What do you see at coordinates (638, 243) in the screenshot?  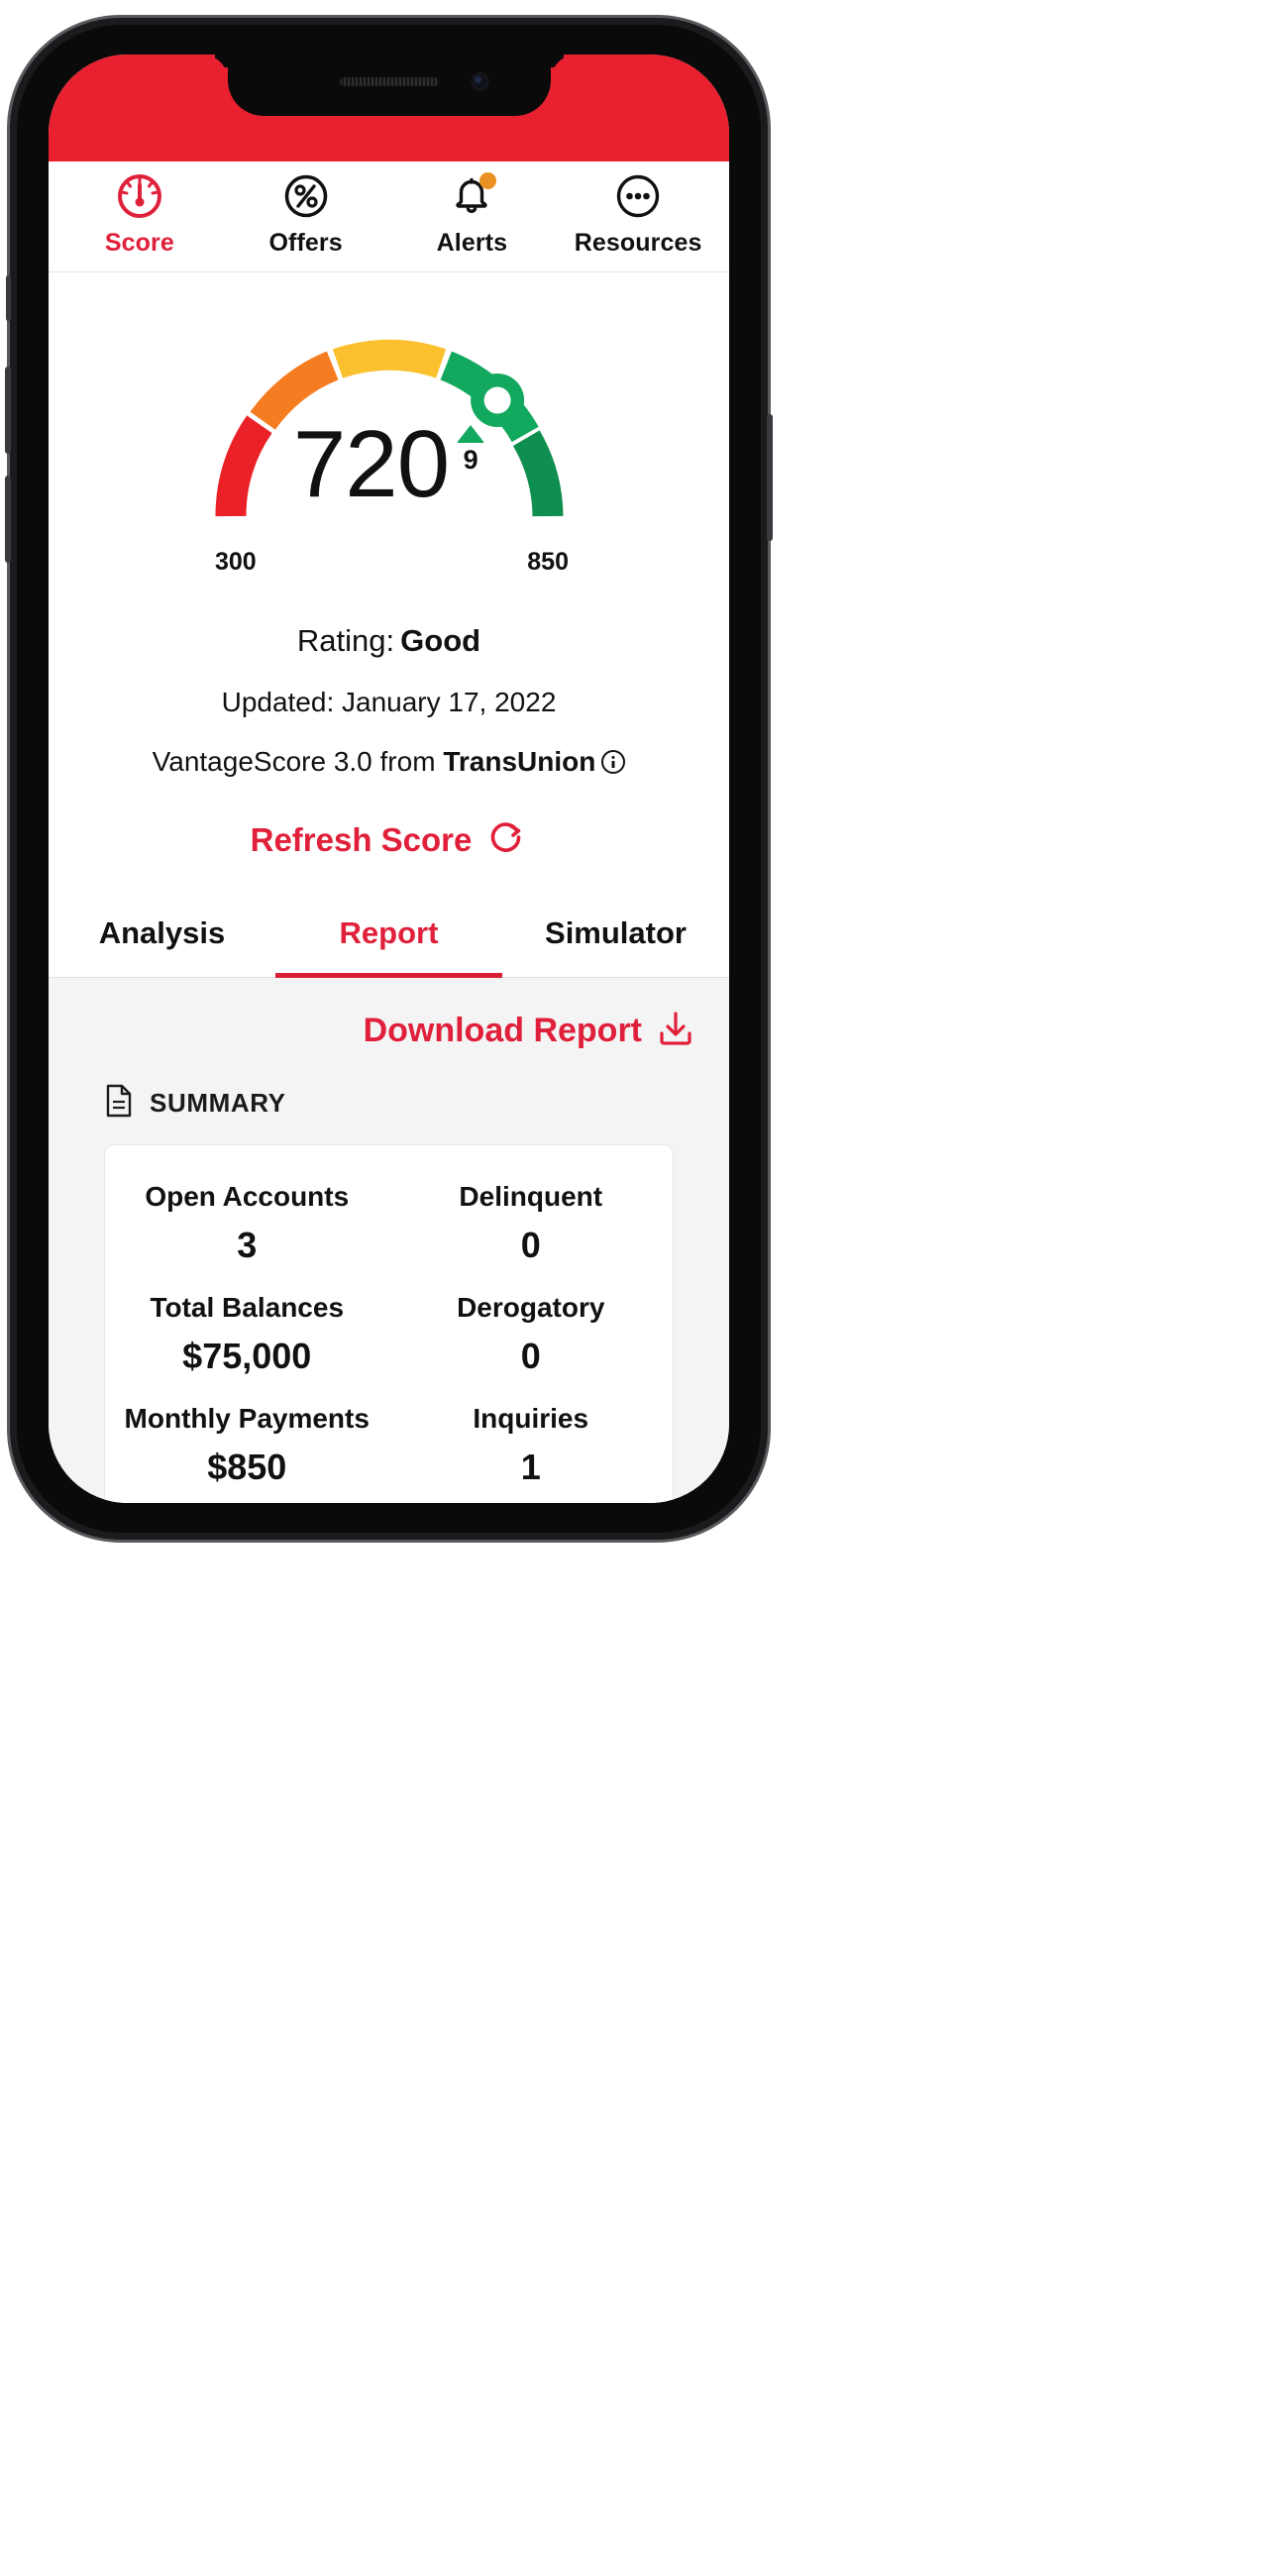 I see `tab-resources-label: Resources` at bounding box center [638, 243].